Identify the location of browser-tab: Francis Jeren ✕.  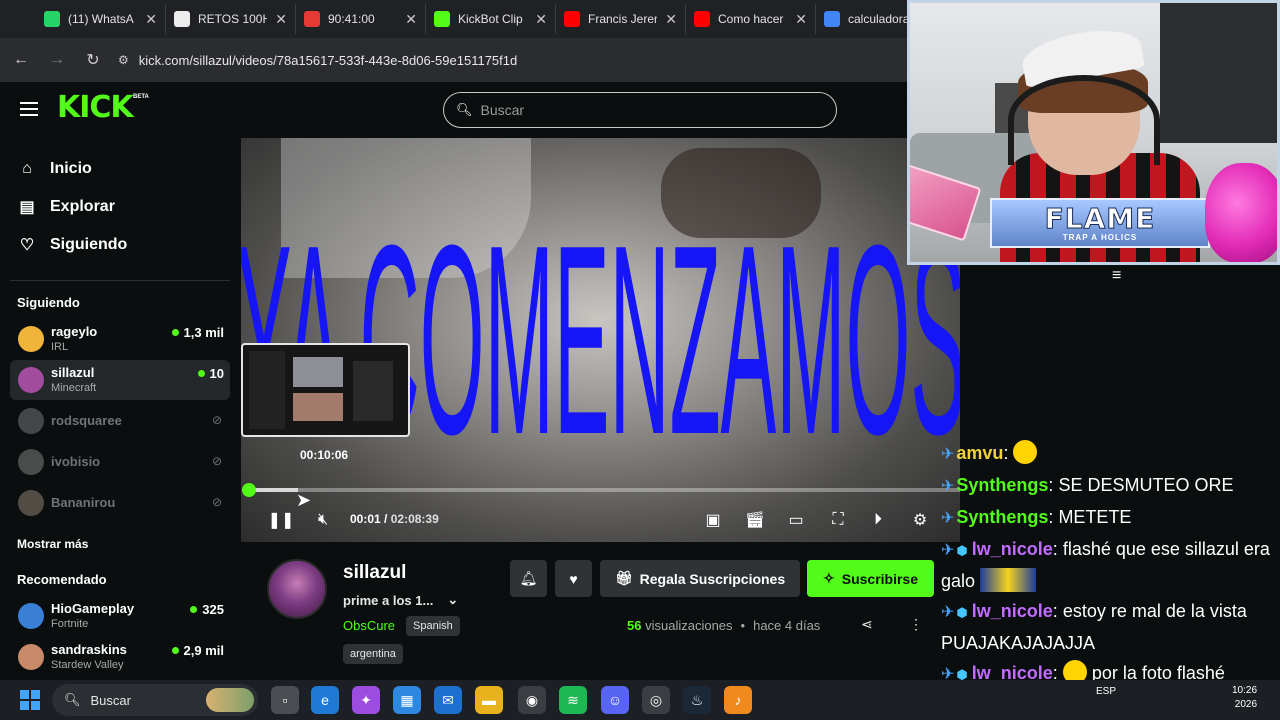
(621, 19).